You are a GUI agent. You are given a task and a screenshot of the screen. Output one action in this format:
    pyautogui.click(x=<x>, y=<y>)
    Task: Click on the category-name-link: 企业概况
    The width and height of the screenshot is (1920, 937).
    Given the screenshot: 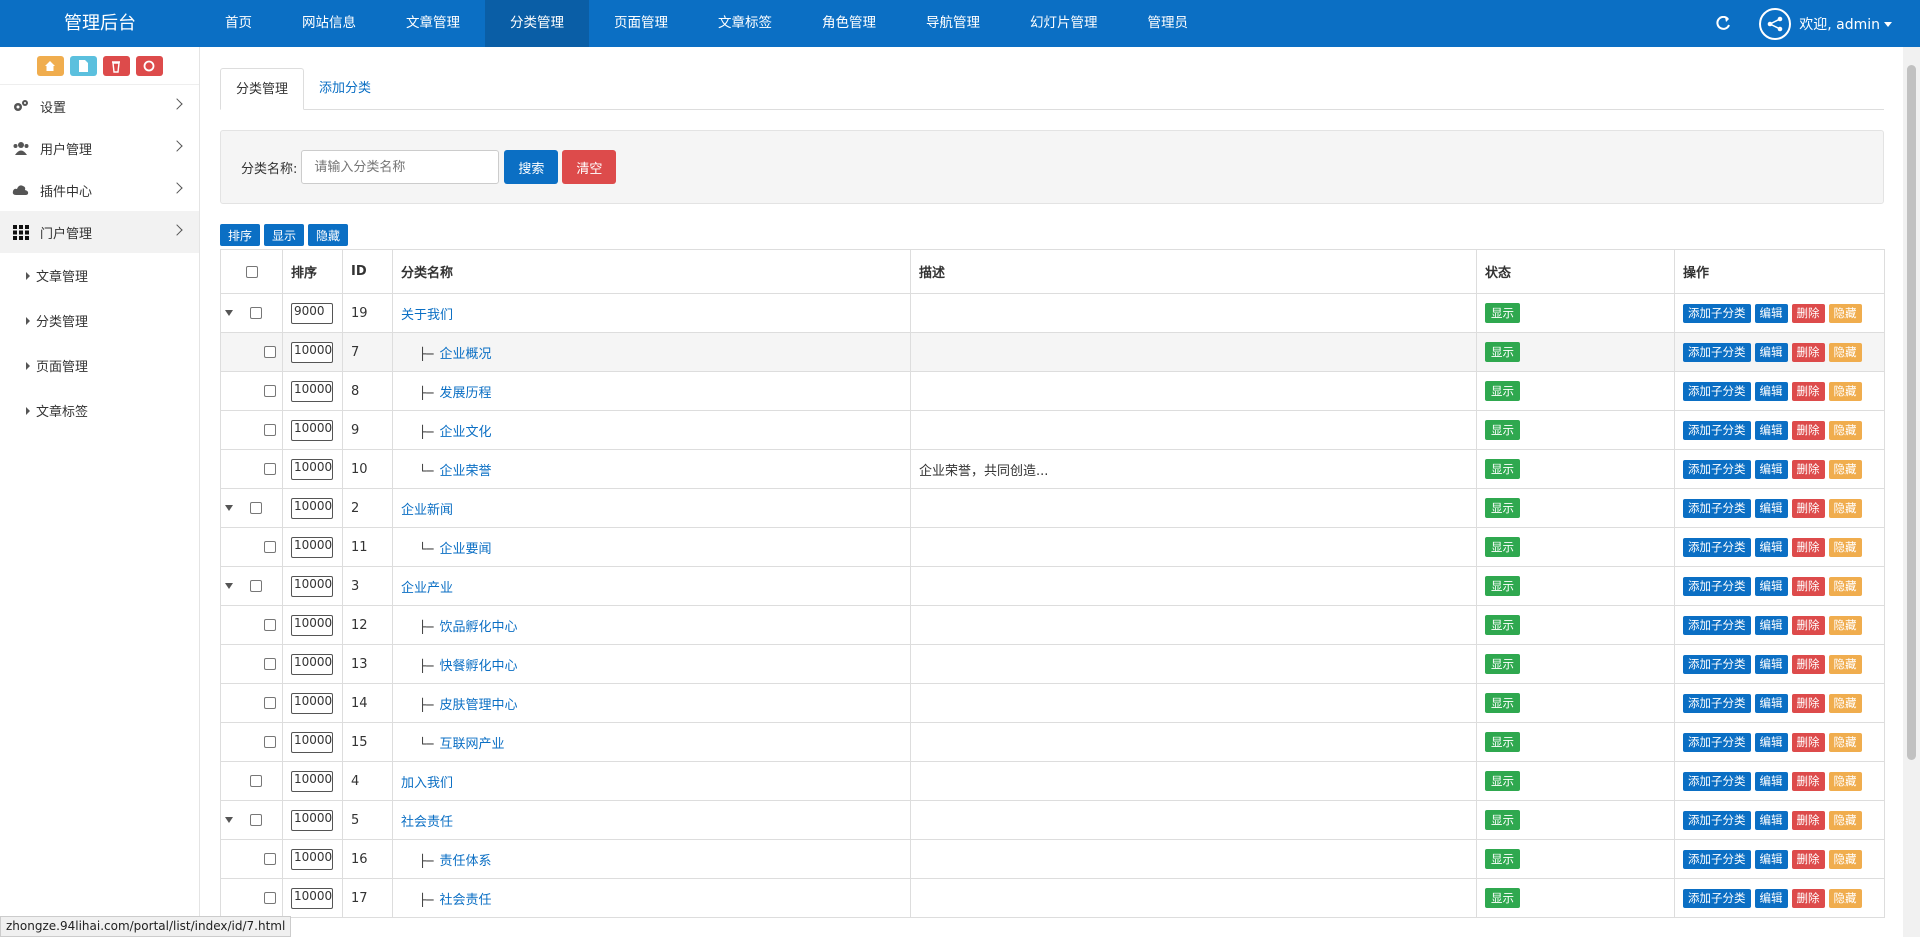 What is the action you would take?
    pyautogui.click(x=465, y=354)
    